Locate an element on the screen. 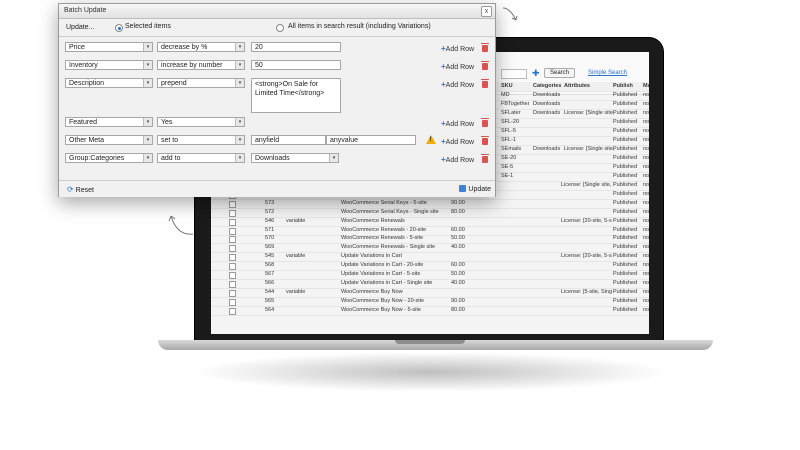 The width and height of the screenshot is (800, 450). bg-cell-price: 90.00 is located at coordinates (458, 300).